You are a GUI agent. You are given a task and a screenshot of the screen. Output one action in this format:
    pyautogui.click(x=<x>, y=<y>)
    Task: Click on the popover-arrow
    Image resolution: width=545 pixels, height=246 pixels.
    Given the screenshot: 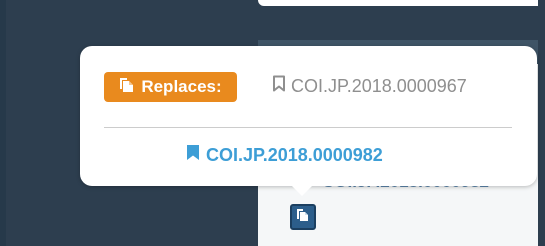 What is the action you would take?
    pyautogui.click(x=302, y=189)
    